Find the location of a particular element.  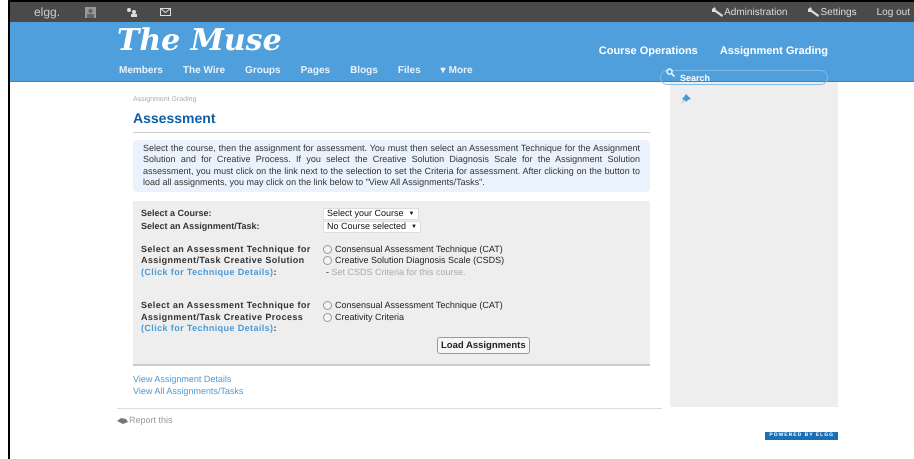

logo: elgg. is located at coordinates (47, 12).